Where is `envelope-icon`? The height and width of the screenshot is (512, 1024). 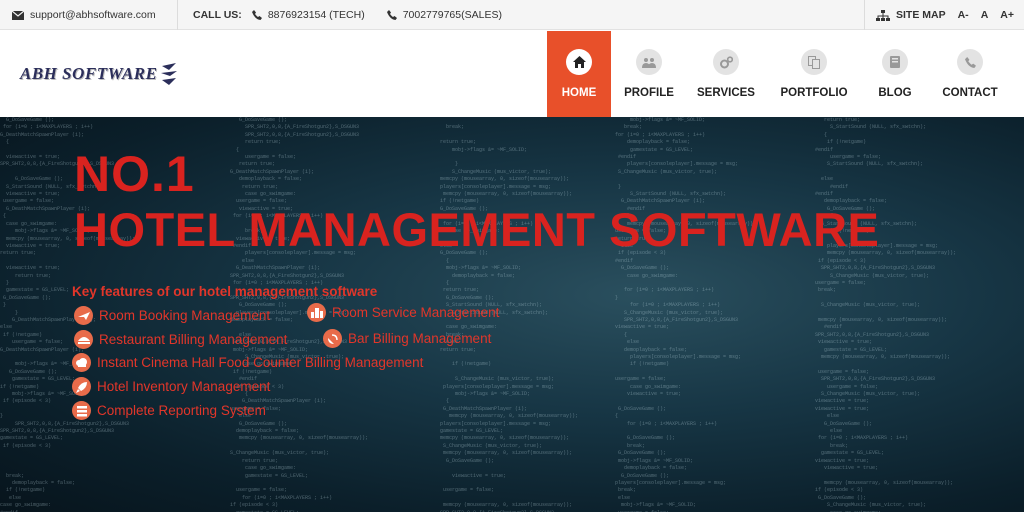
envelope-icon is located at coordinates (18, 15).